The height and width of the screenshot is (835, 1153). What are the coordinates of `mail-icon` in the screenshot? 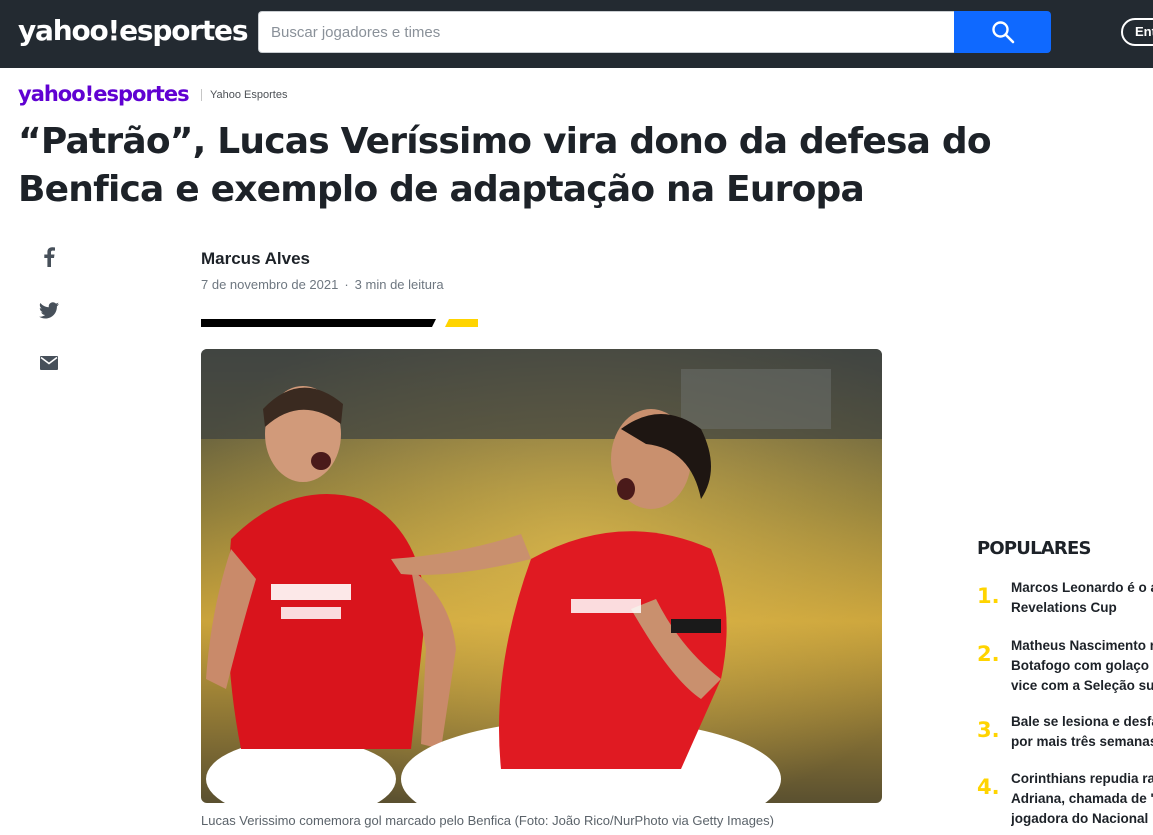 It's located at (49, 363).